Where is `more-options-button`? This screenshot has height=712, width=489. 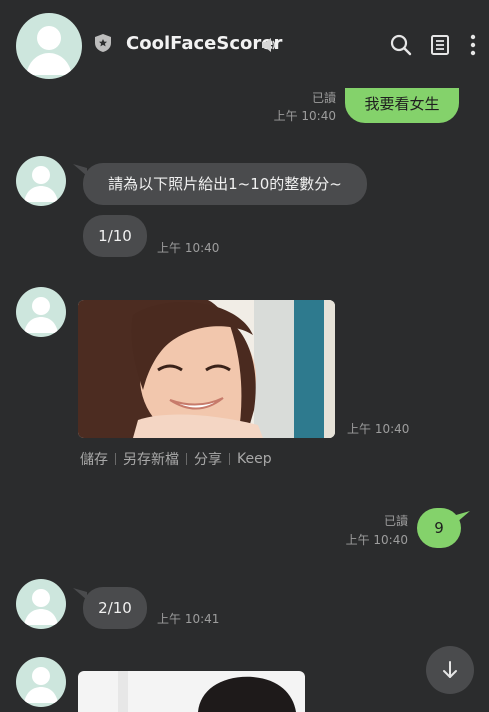 more-options-button is located at coordinates (473, 45).